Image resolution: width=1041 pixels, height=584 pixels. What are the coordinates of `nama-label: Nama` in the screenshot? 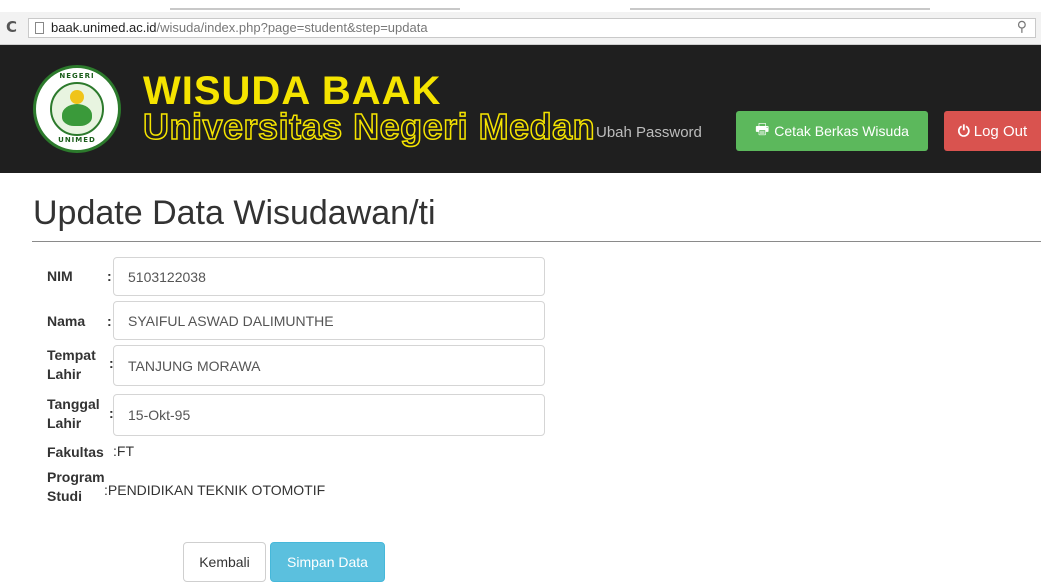 It's located at (66, 321).